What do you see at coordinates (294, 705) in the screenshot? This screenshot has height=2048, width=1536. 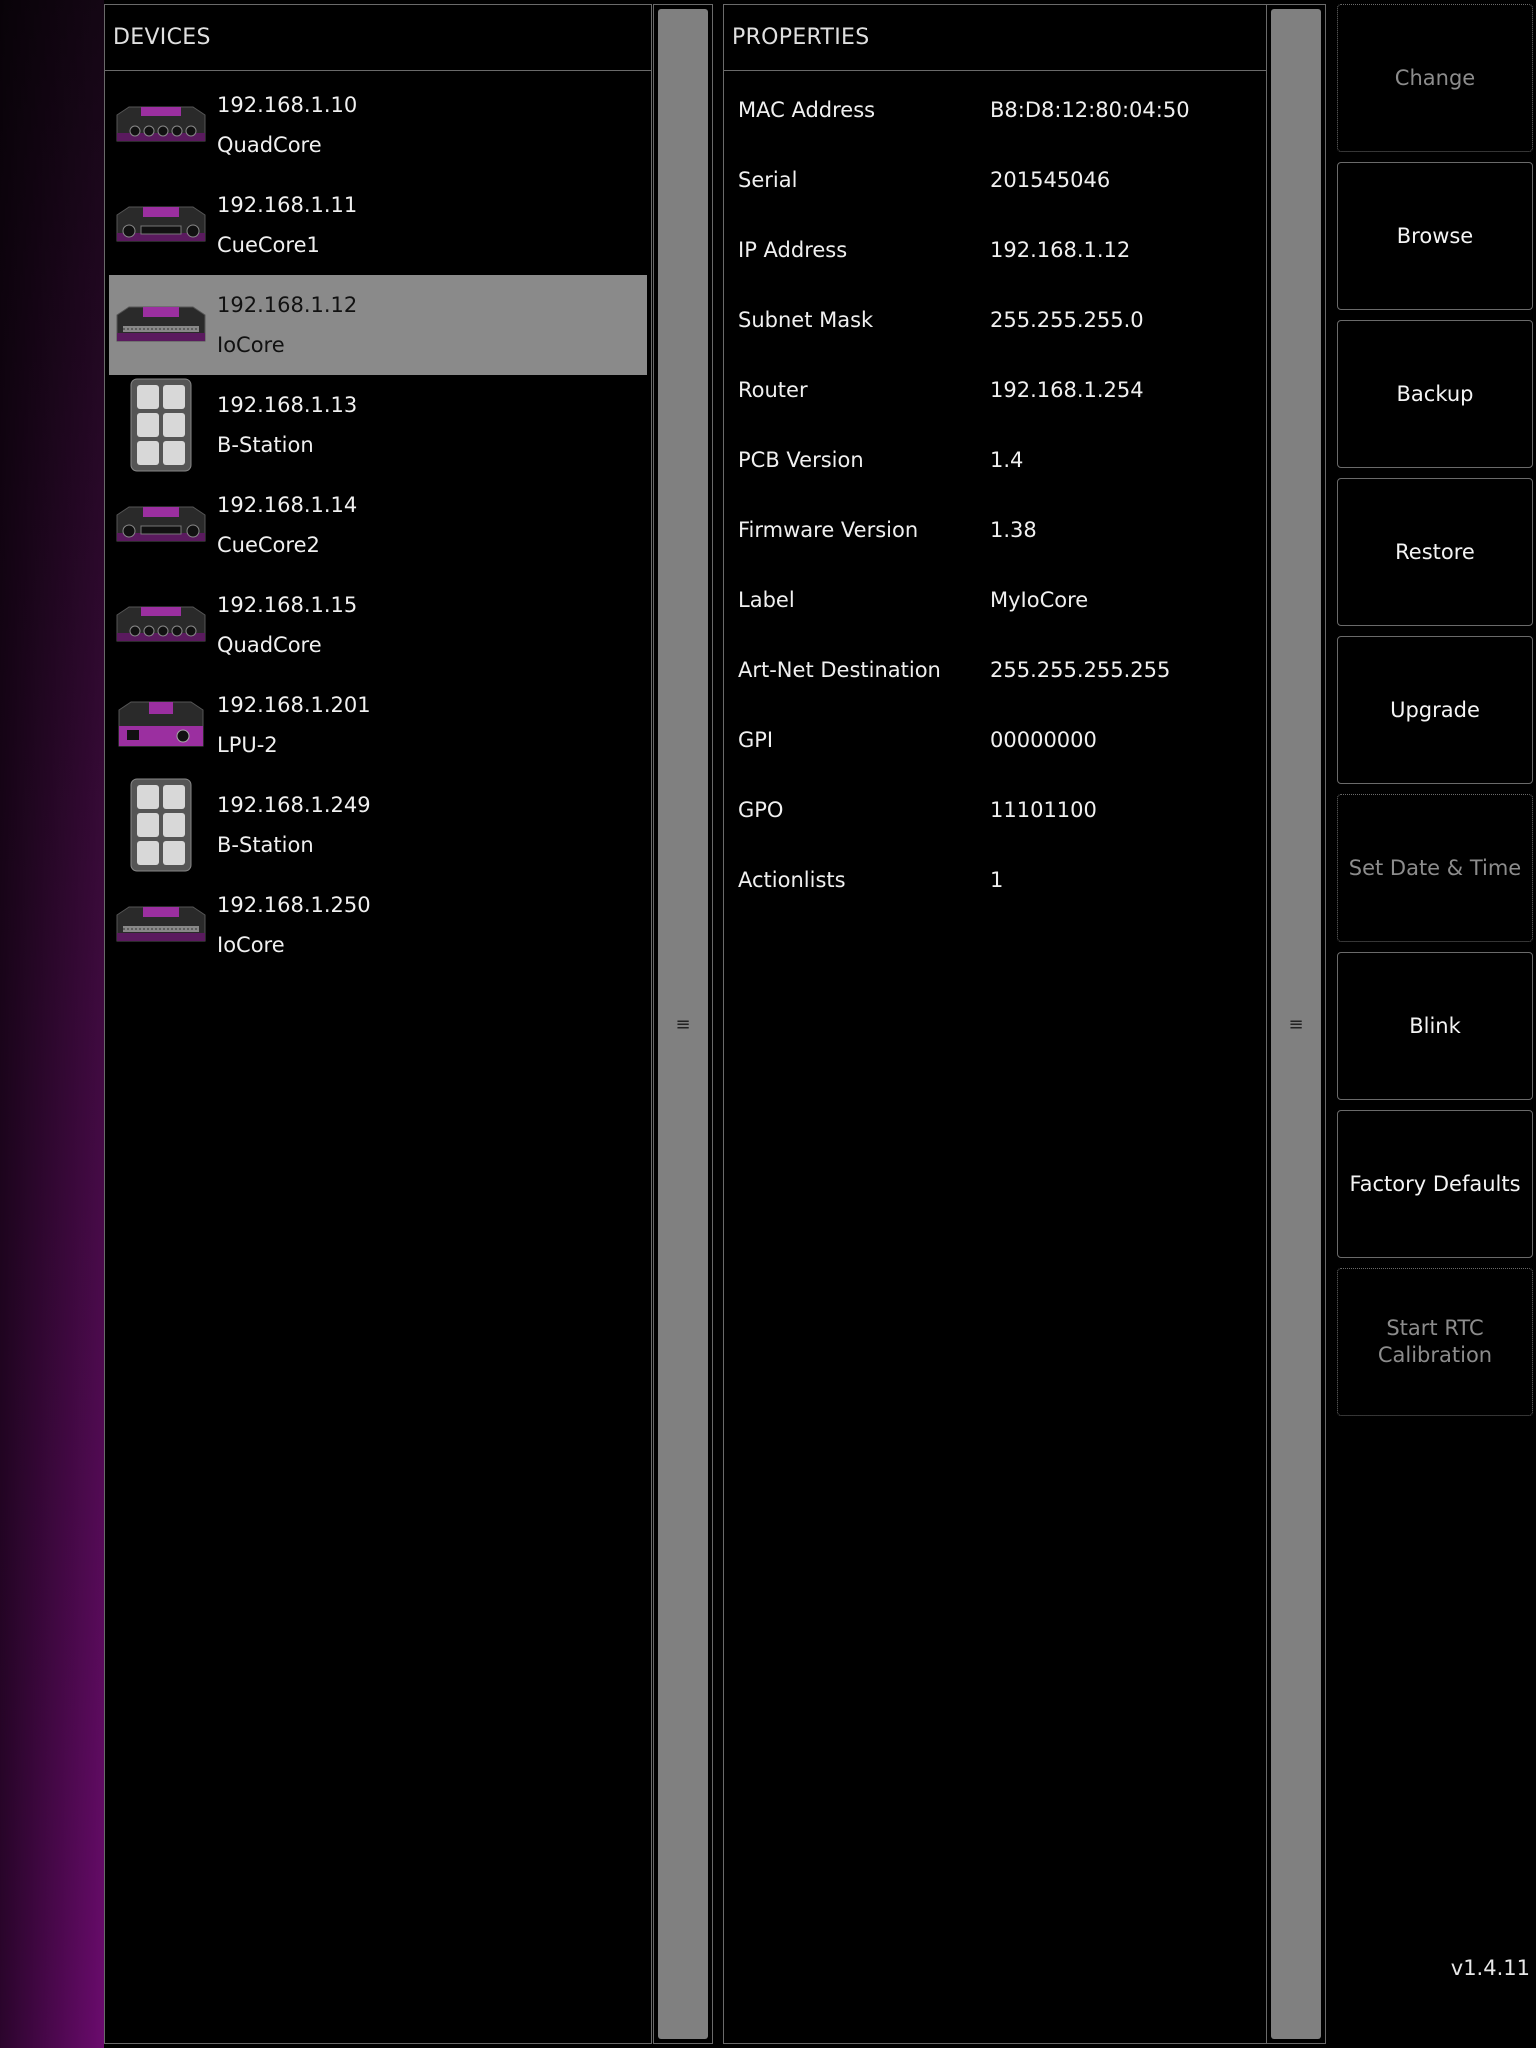 I see `device-ip: 192.168.1.201` at bounding box center [294, 705].